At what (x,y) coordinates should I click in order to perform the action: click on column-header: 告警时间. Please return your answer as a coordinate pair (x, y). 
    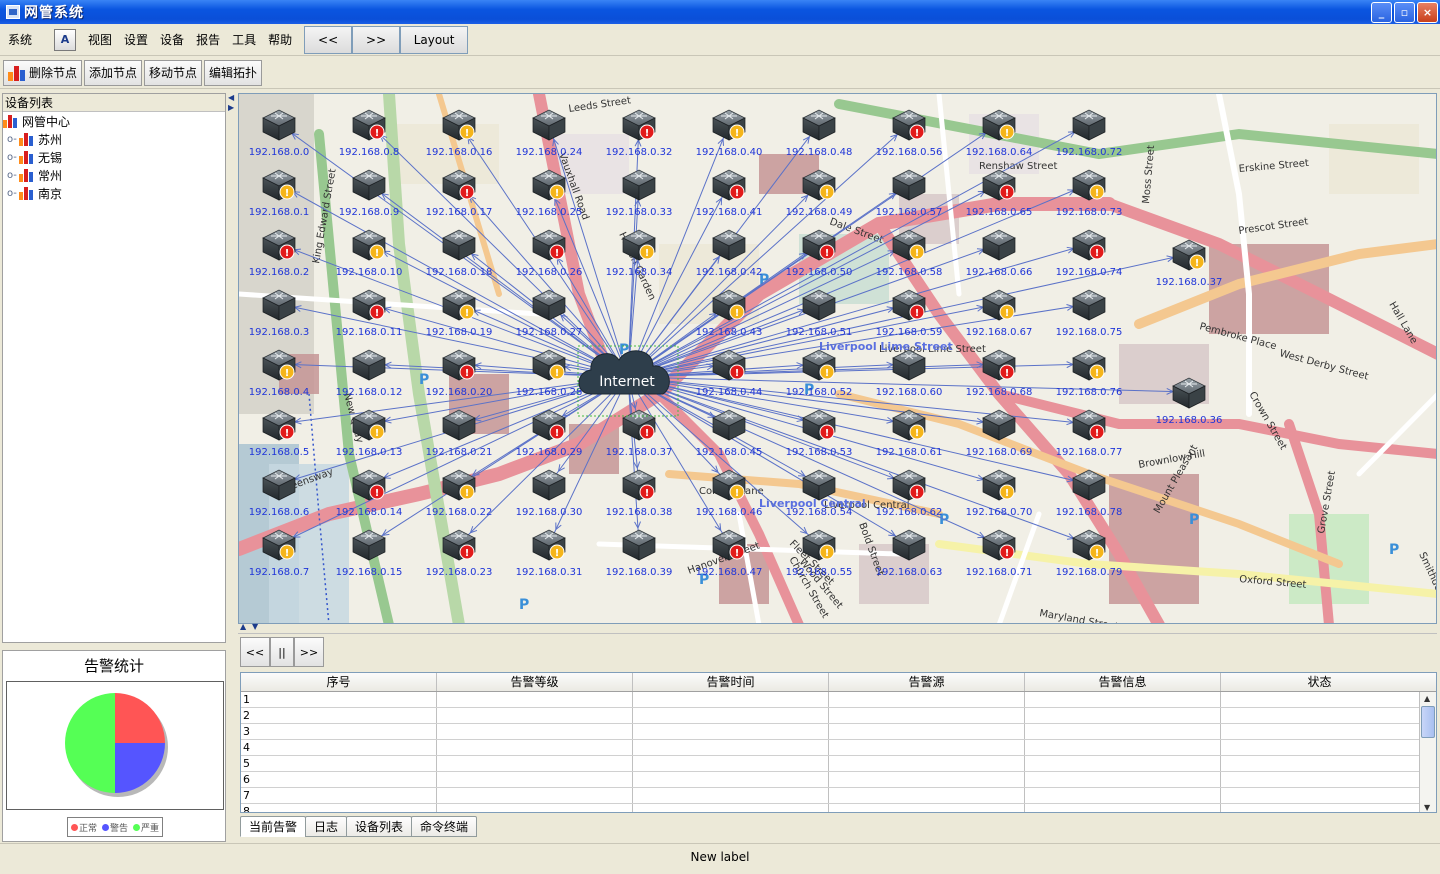
    Looking at the image, I should click on (731, 682).